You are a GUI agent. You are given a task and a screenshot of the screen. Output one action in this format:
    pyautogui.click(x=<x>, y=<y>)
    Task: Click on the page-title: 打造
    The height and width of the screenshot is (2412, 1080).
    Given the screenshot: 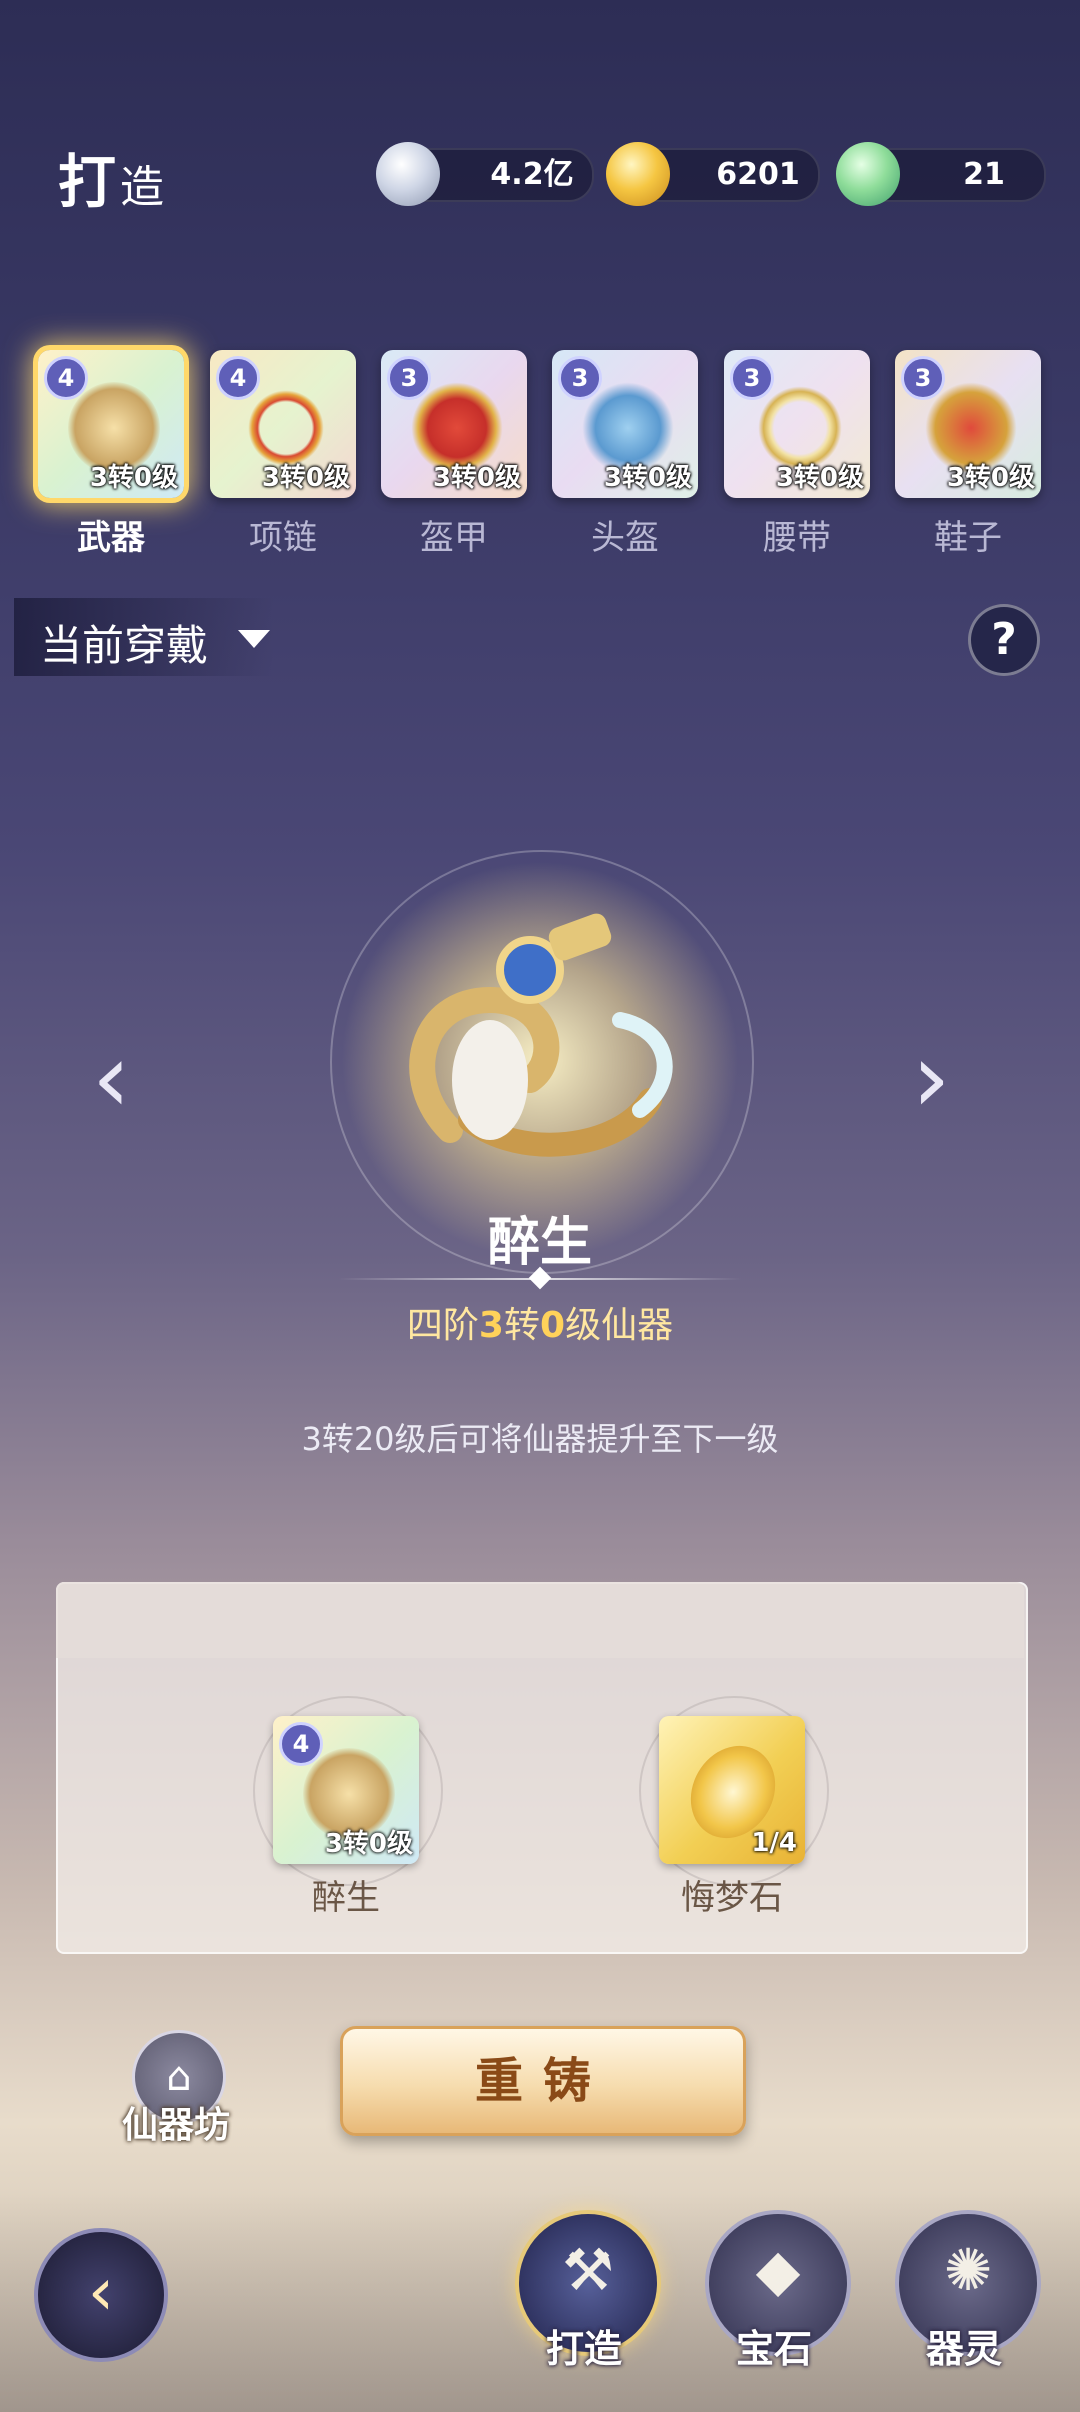 What is the action you would take?
    pyautogui.click(x=113, y=177)
    